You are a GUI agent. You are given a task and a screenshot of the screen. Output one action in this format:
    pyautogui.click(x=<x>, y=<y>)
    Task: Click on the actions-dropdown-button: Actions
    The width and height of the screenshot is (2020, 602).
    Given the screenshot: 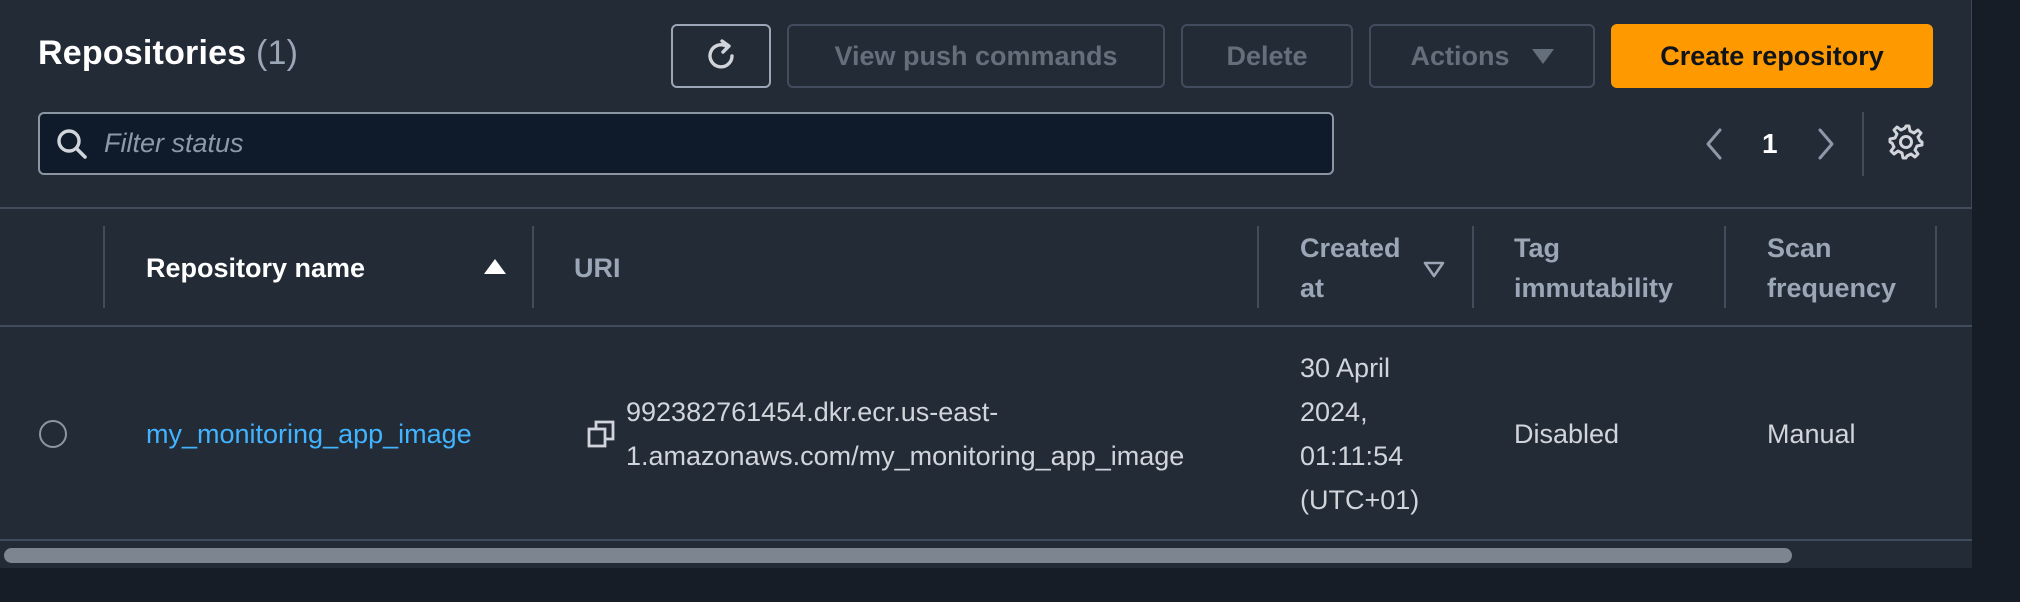 What is the action you would take?
    pyautogui.click(x=1482, y=56)
    